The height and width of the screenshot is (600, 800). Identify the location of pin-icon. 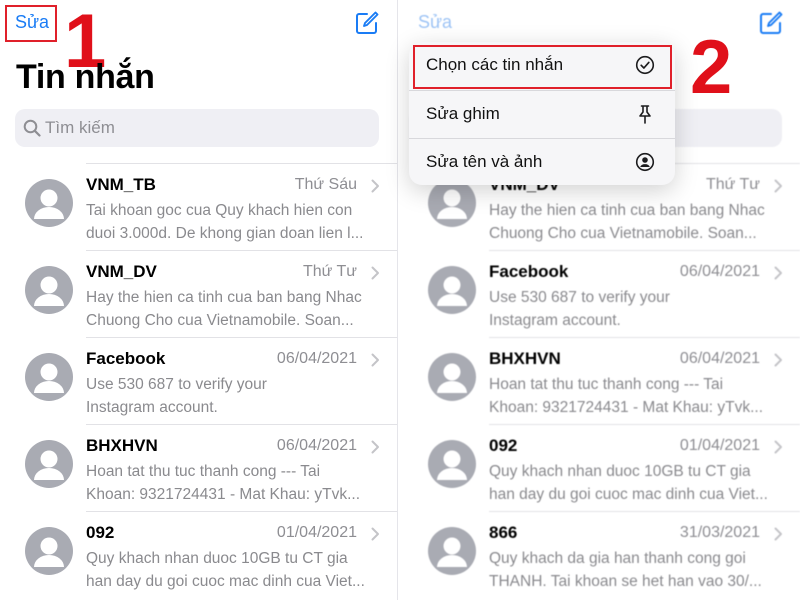
(645, 114).